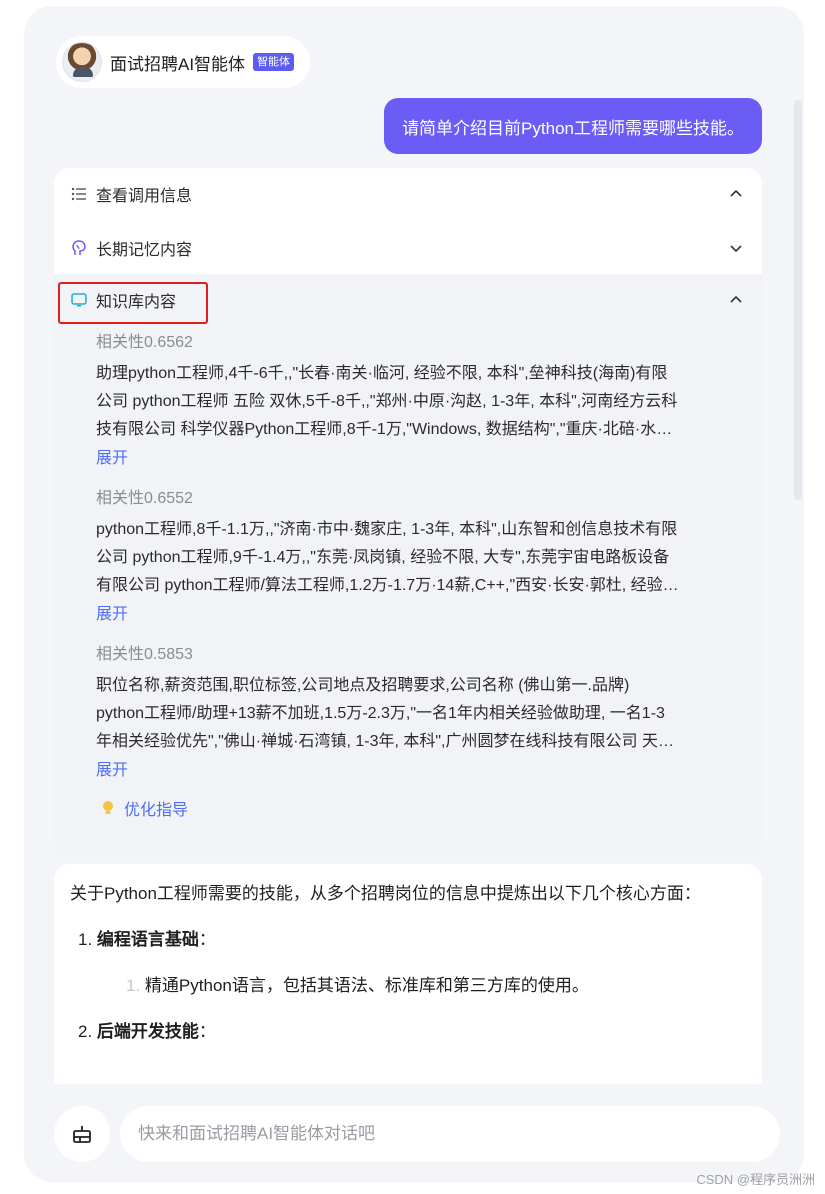 This screenshot has width=825, height=1194. I want to click on answer-point: 1. 编程语言基础：, so click(408, 940).